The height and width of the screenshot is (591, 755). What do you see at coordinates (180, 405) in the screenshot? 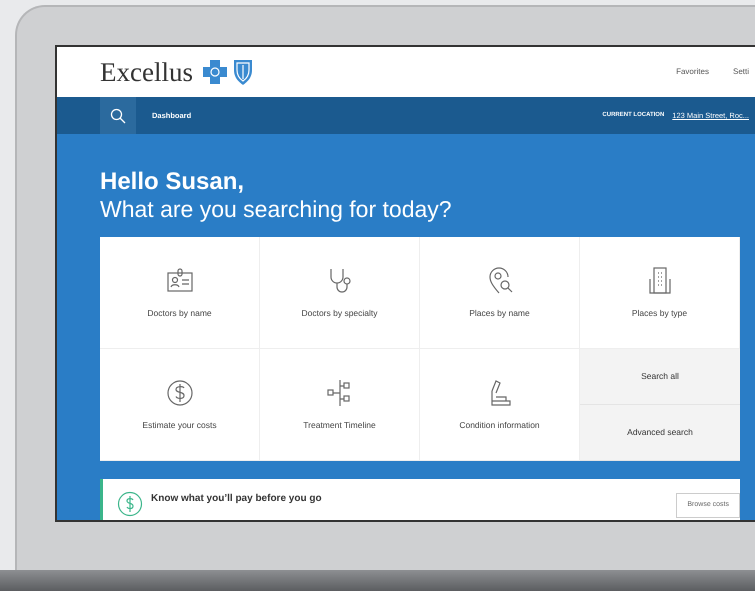
I see `search-tile: Estimate your costs` at bounding box center [180, 405].